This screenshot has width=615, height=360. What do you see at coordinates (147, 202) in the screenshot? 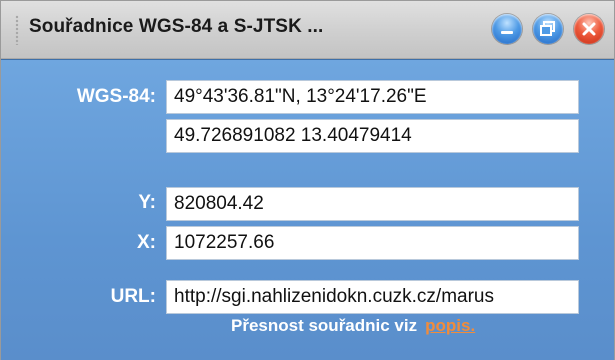
I see `y-label: Y:` at bounding box center [147, 202].